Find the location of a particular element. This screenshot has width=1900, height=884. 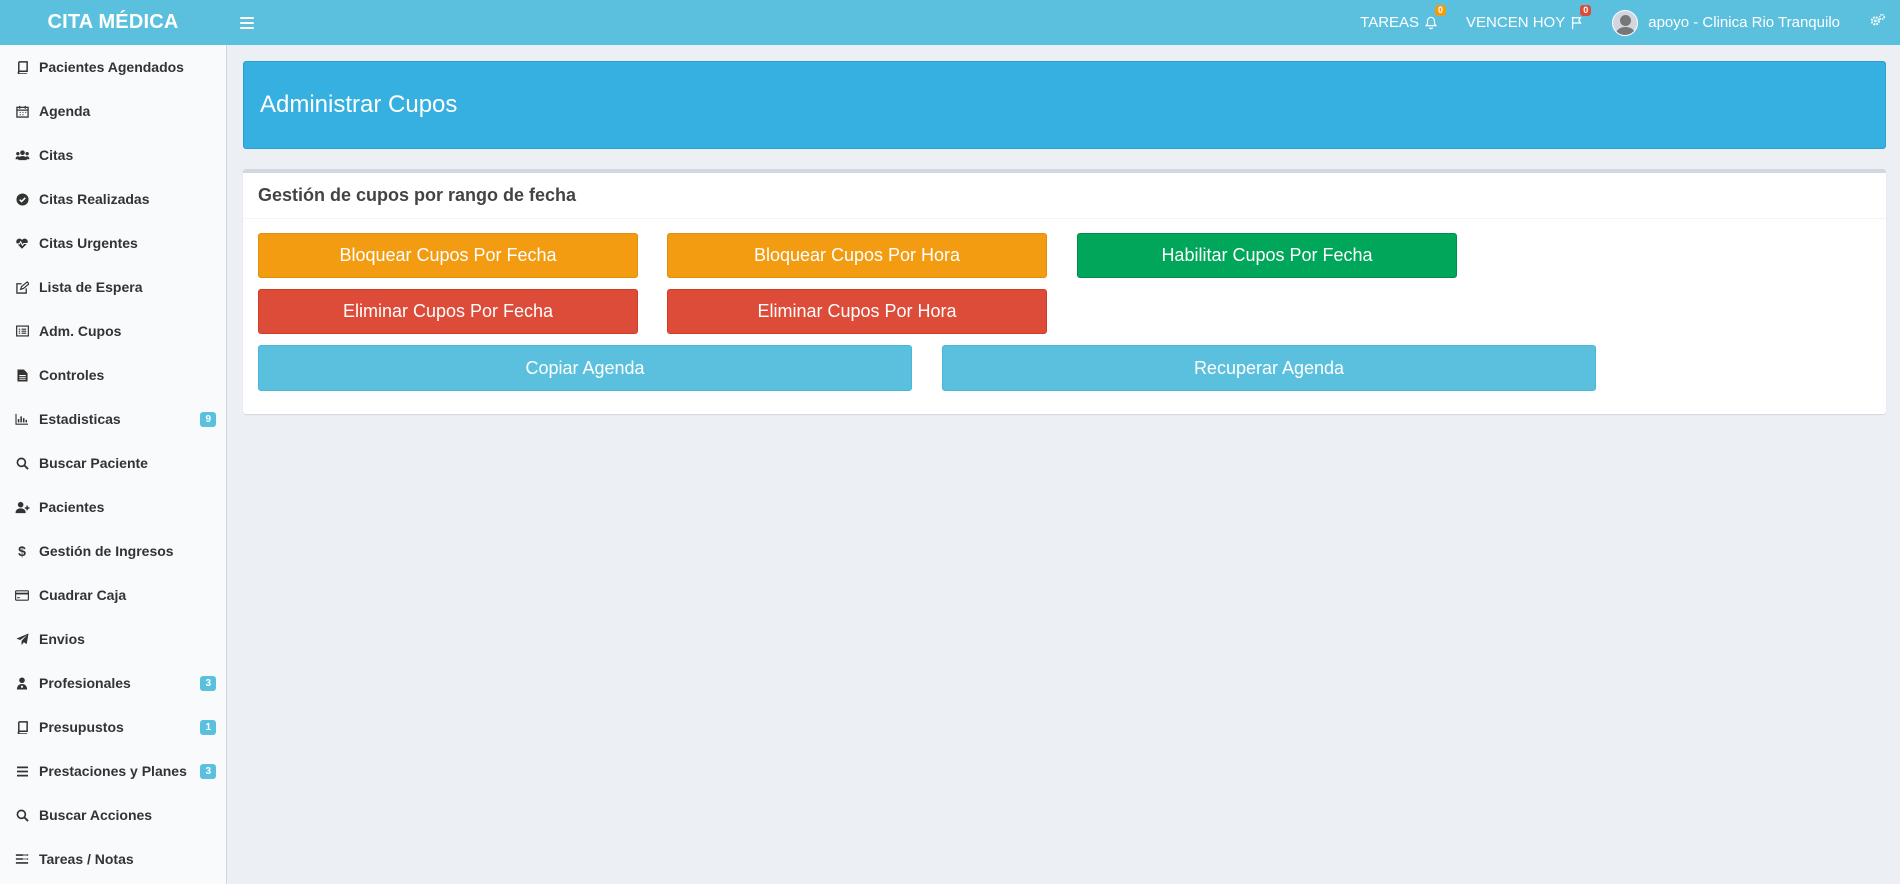

box-title: Gestión de cupos por rango de fecha is located at coordinates (417, 195).